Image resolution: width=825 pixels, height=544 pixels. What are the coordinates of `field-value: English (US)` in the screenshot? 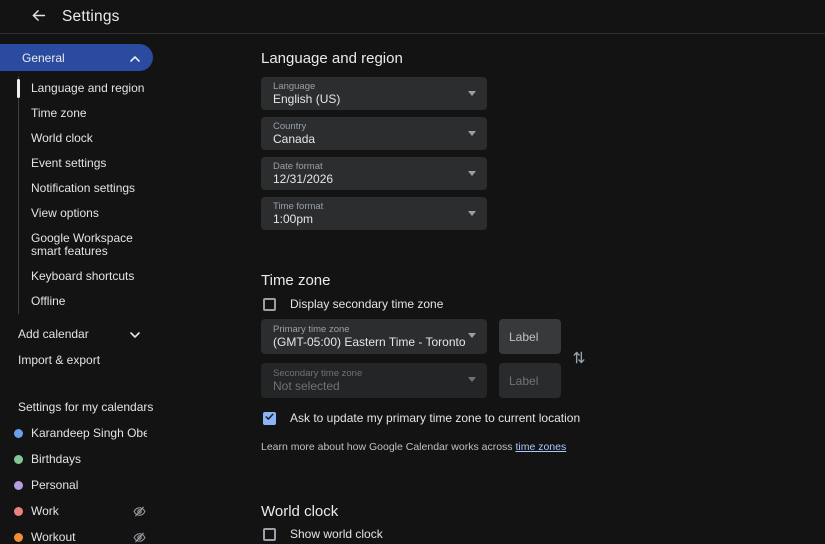 It's located at (307, 99).